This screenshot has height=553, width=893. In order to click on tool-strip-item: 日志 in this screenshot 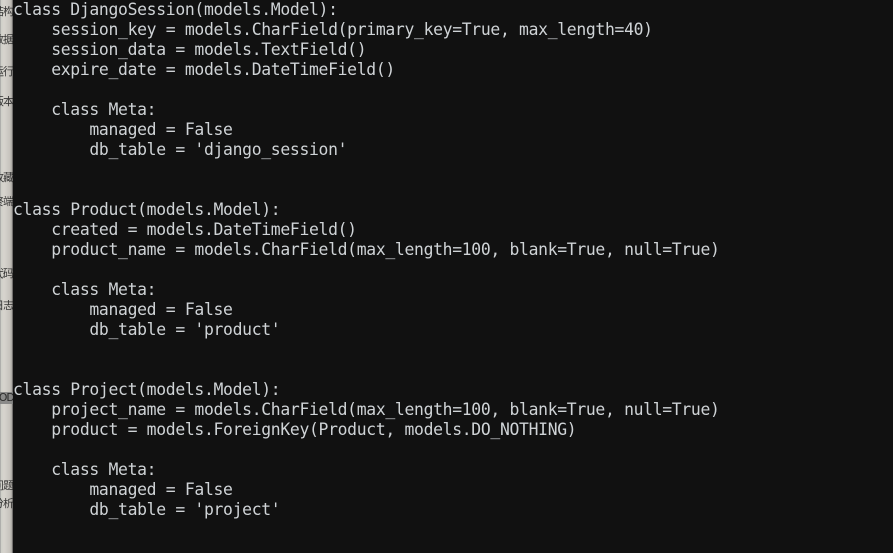, I will do `click(6, 306)`.